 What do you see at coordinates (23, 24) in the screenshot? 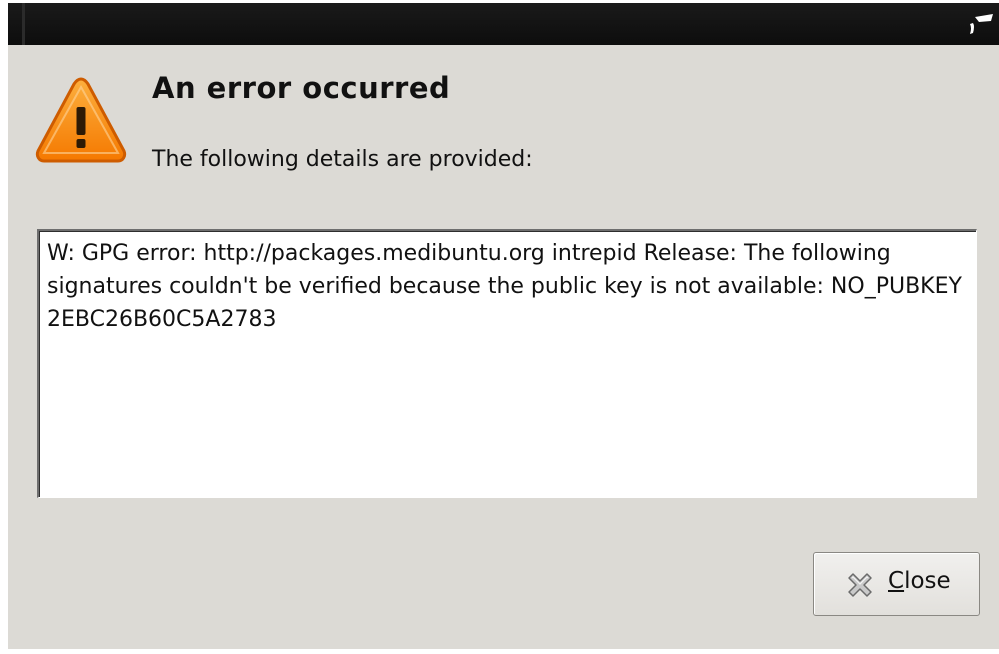
I see `titlebar-edge` at bounding box center [23, 24].